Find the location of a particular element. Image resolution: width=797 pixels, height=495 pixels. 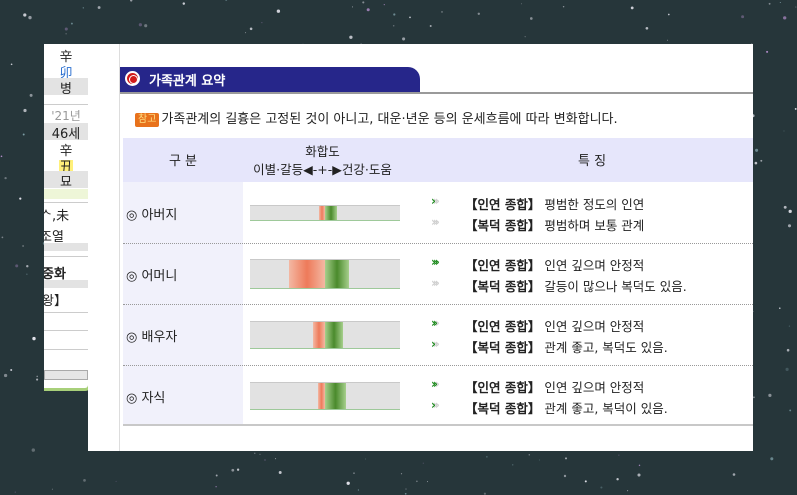

col-header-category: 구 분 is located at coordinates (183, 161).